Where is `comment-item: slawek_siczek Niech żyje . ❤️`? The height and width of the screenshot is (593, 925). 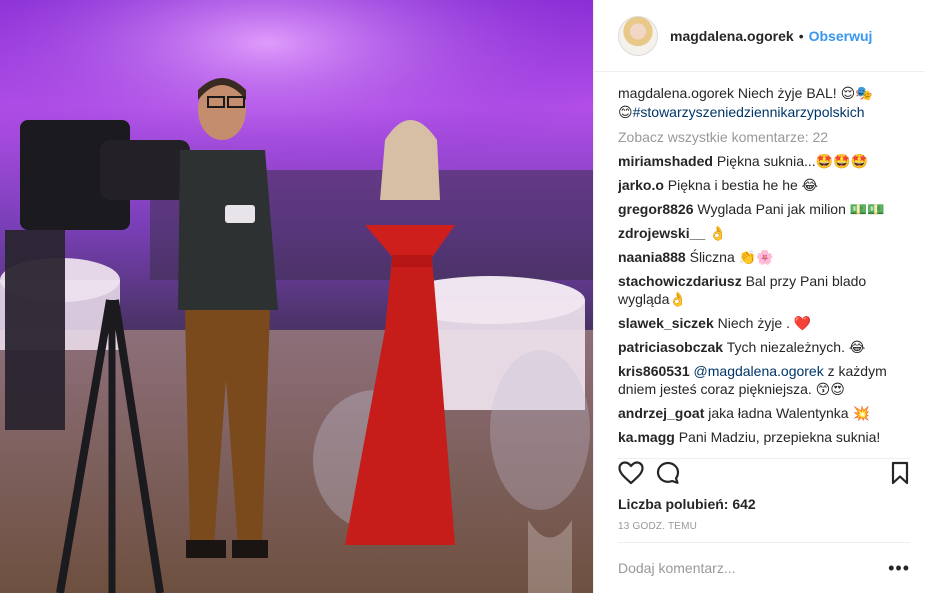
comment-item: slawek_siczek Niech żyje . ❤️ is located at coordinates (763, 323).